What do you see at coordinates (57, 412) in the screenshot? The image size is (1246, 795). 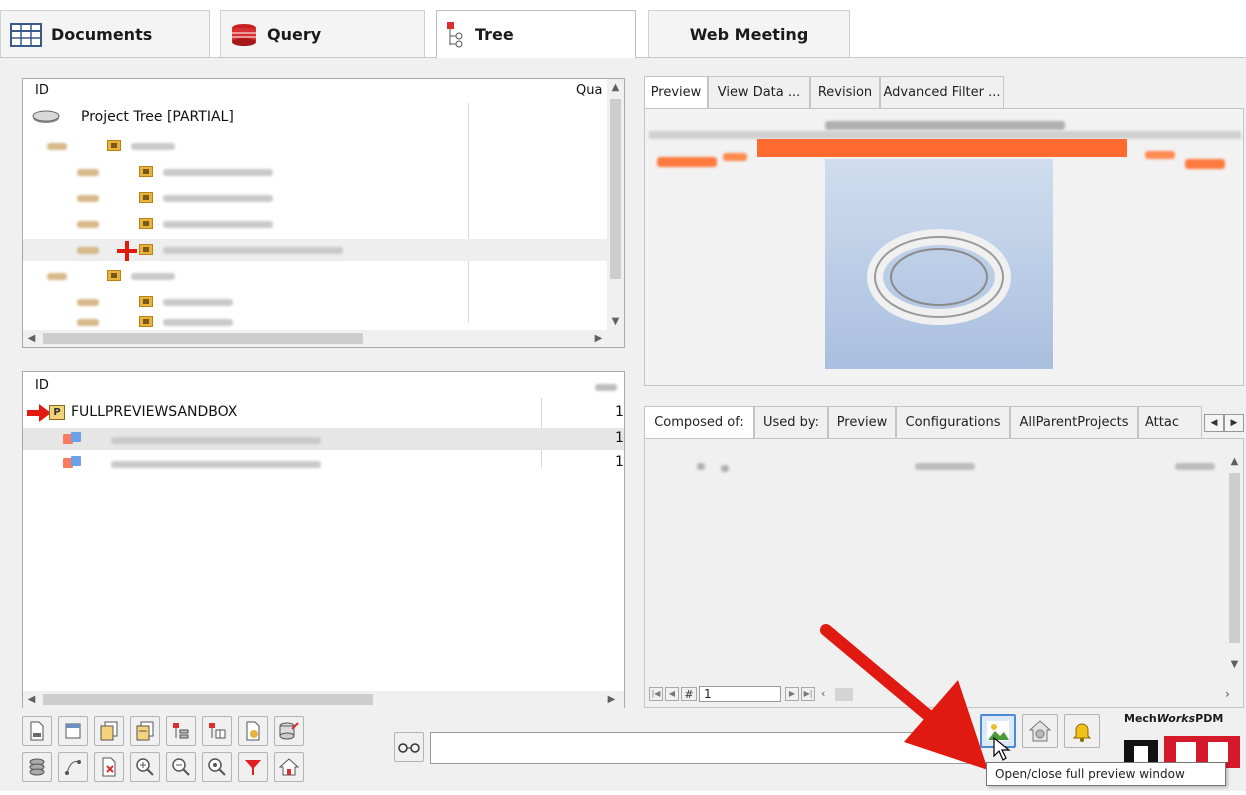 I see `project-p-icon: P` at bounding box center [57, 412].